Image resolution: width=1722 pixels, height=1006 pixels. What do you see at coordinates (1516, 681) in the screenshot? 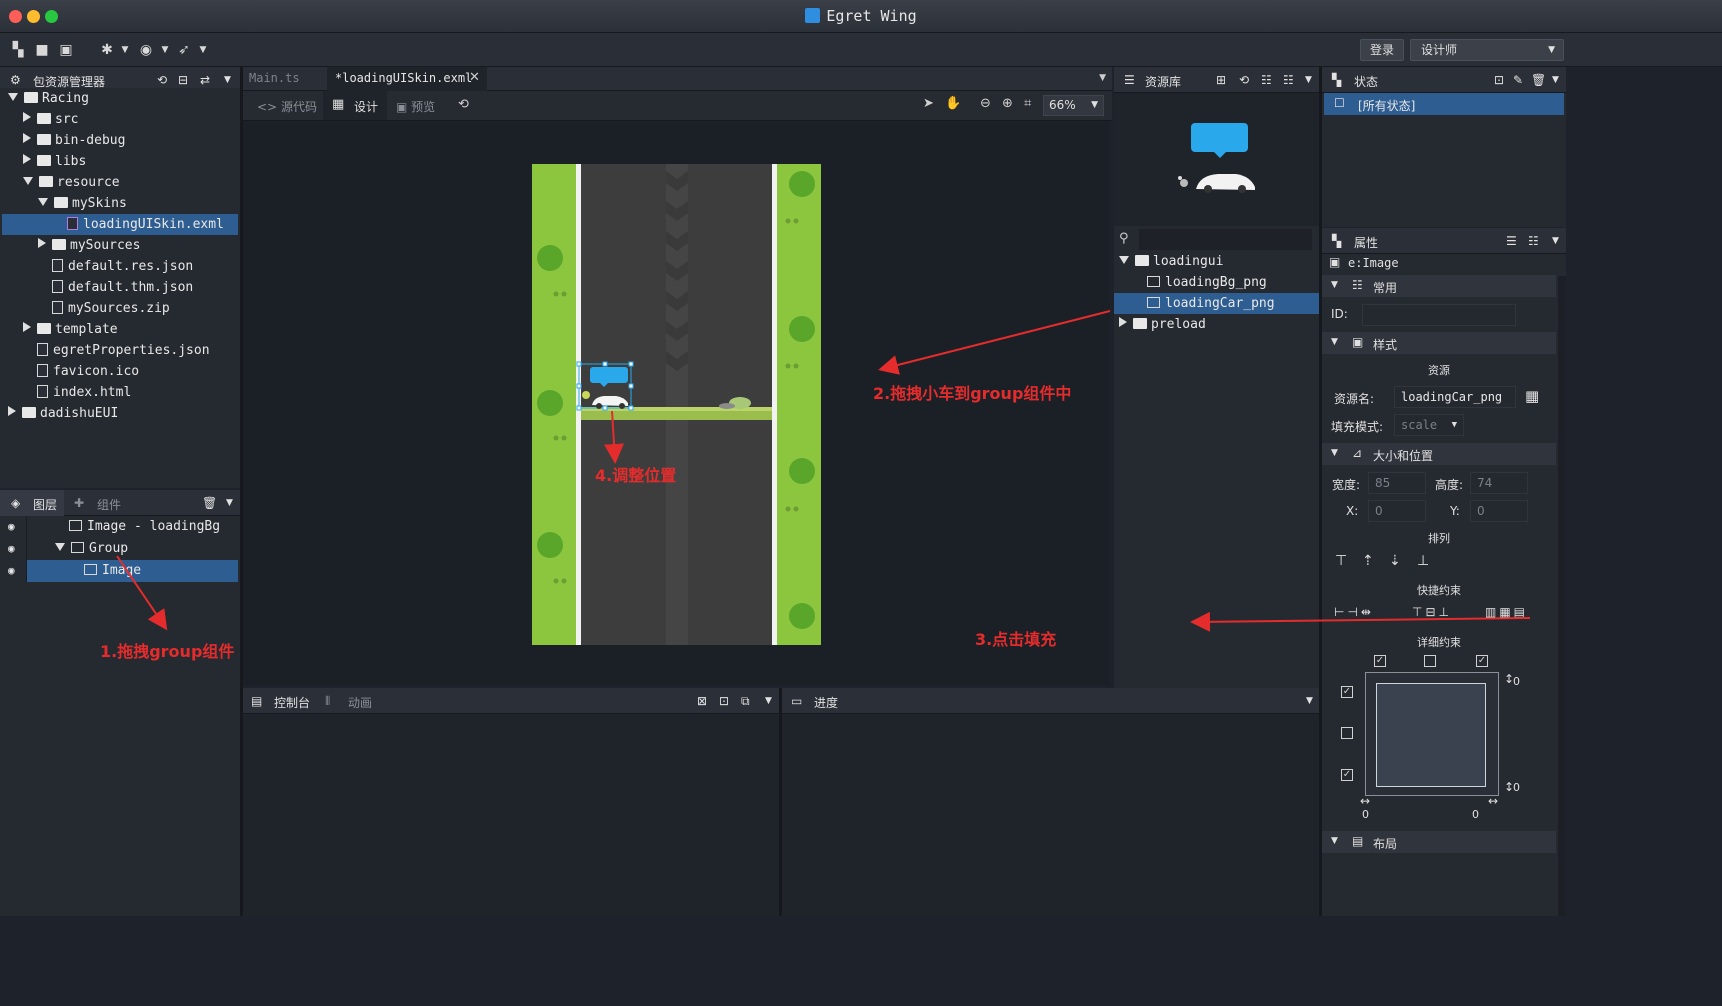
I see `constraint-top-value: 0` at bounding box center [1516, 681].